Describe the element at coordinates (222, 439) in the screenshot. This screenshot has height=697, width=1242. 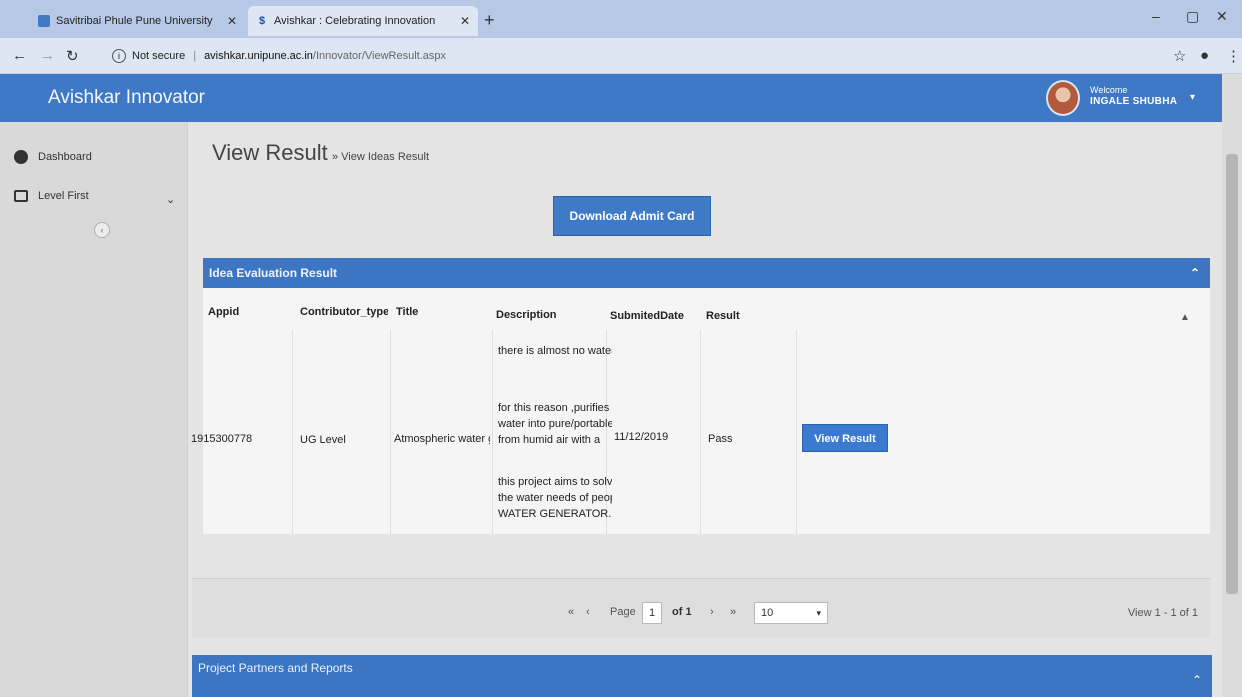
I see `cell-appid: 1915300778` at that location.